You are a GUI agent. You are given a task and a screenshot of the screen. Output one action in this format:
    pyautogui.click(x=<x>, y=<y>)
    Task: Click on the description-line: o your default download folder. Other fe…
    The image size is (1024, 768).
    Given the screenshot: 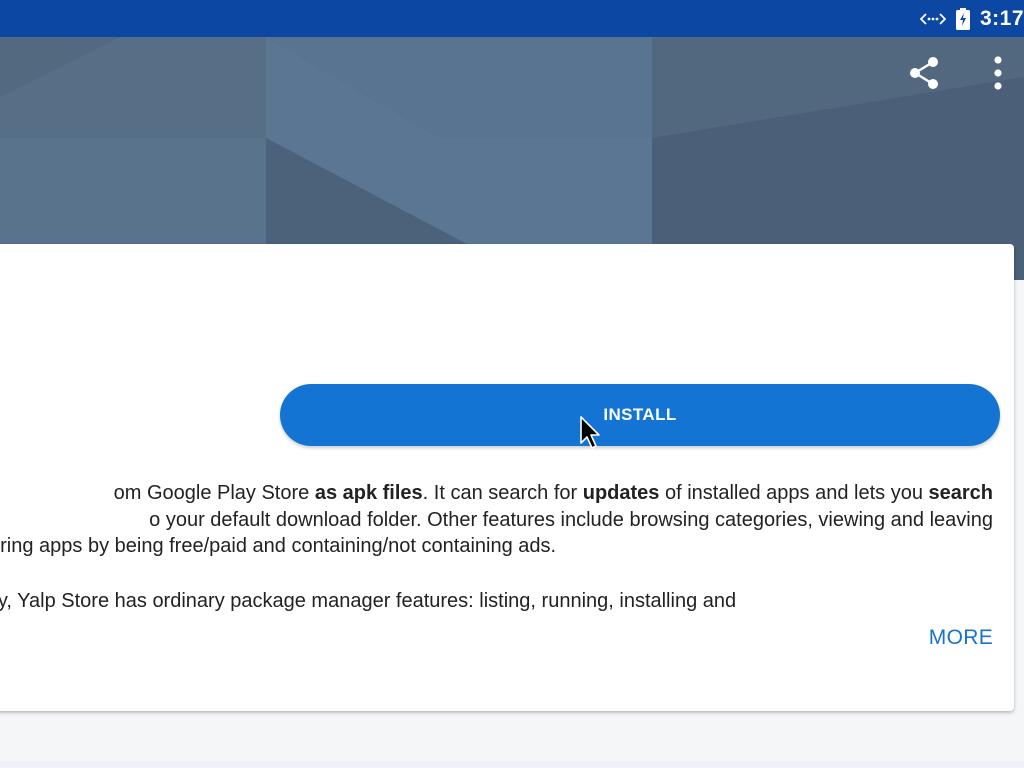 What is the action you would take?
    pyautogui.click(x=571, y=519)
    